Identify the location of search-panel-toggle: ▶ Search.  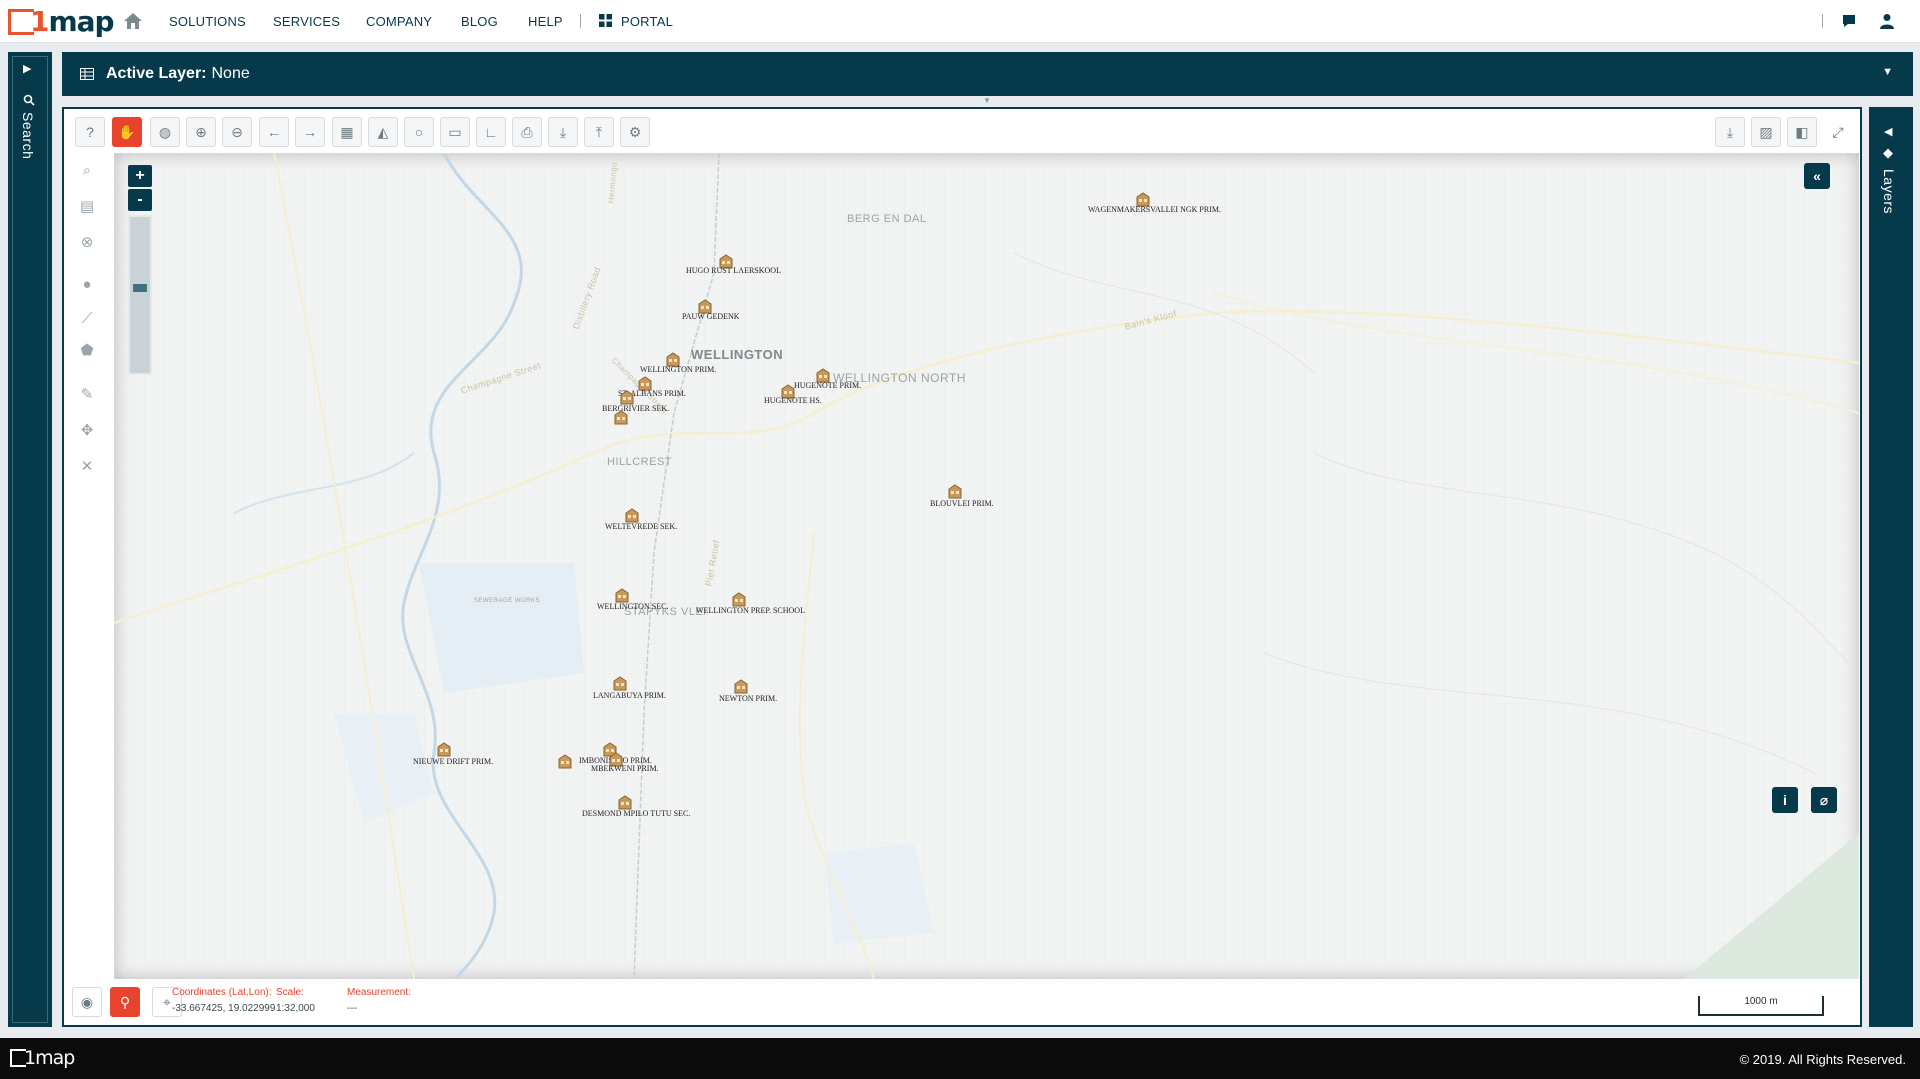
(30, 539).